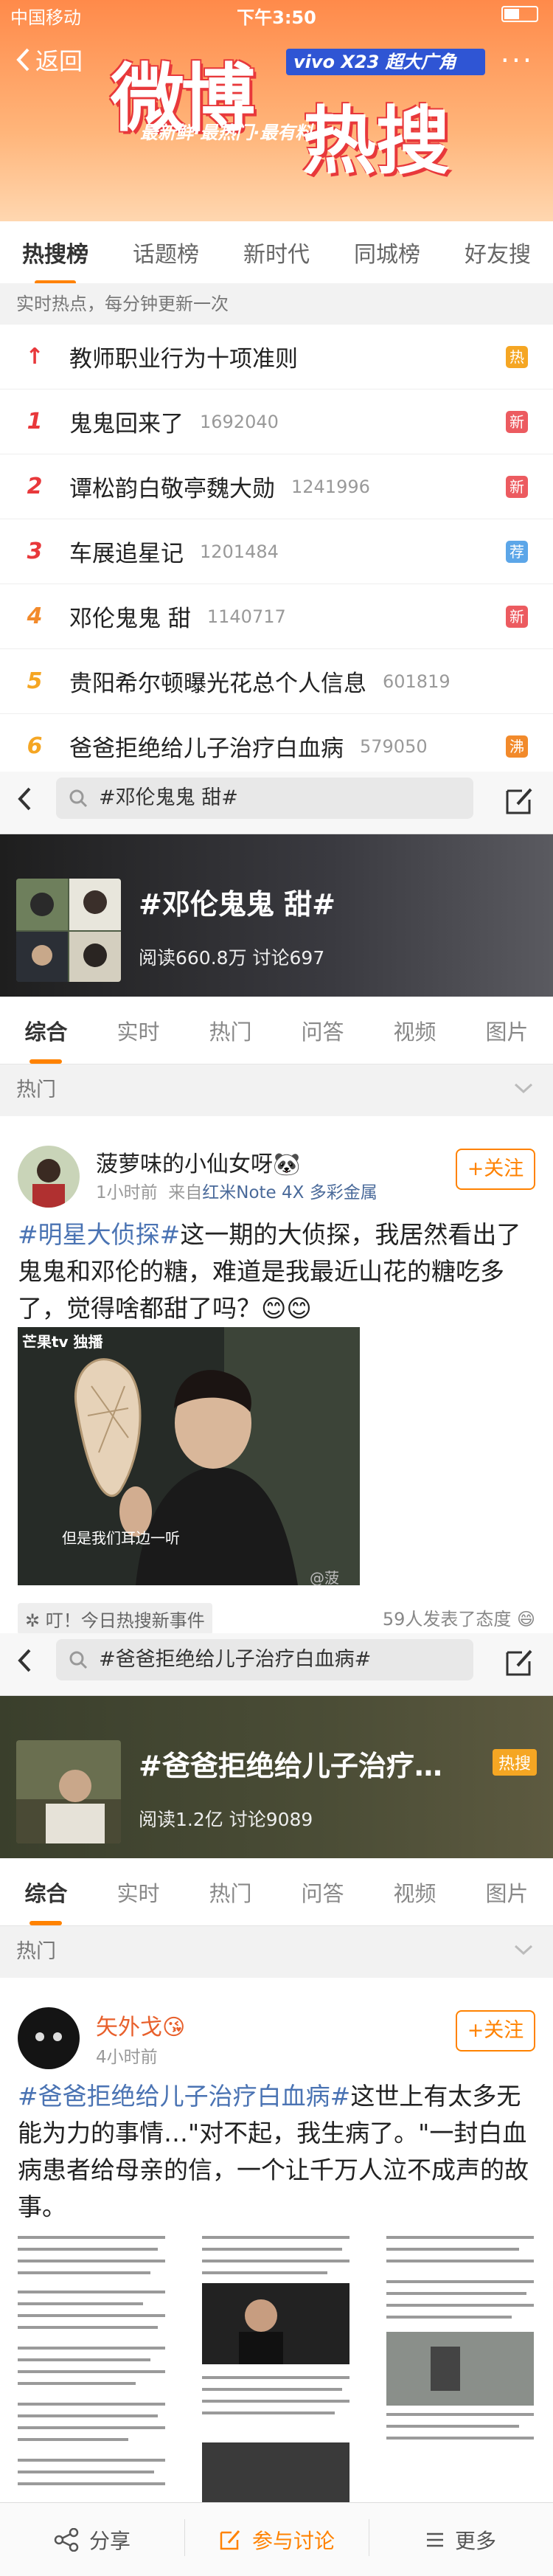 The height and width of the screenshot is (2576, 553). What do you see at coordinates (376, 140) in the screenshot?
I see `banner-title-hot: 热搜` at bounding box center [376, 140].